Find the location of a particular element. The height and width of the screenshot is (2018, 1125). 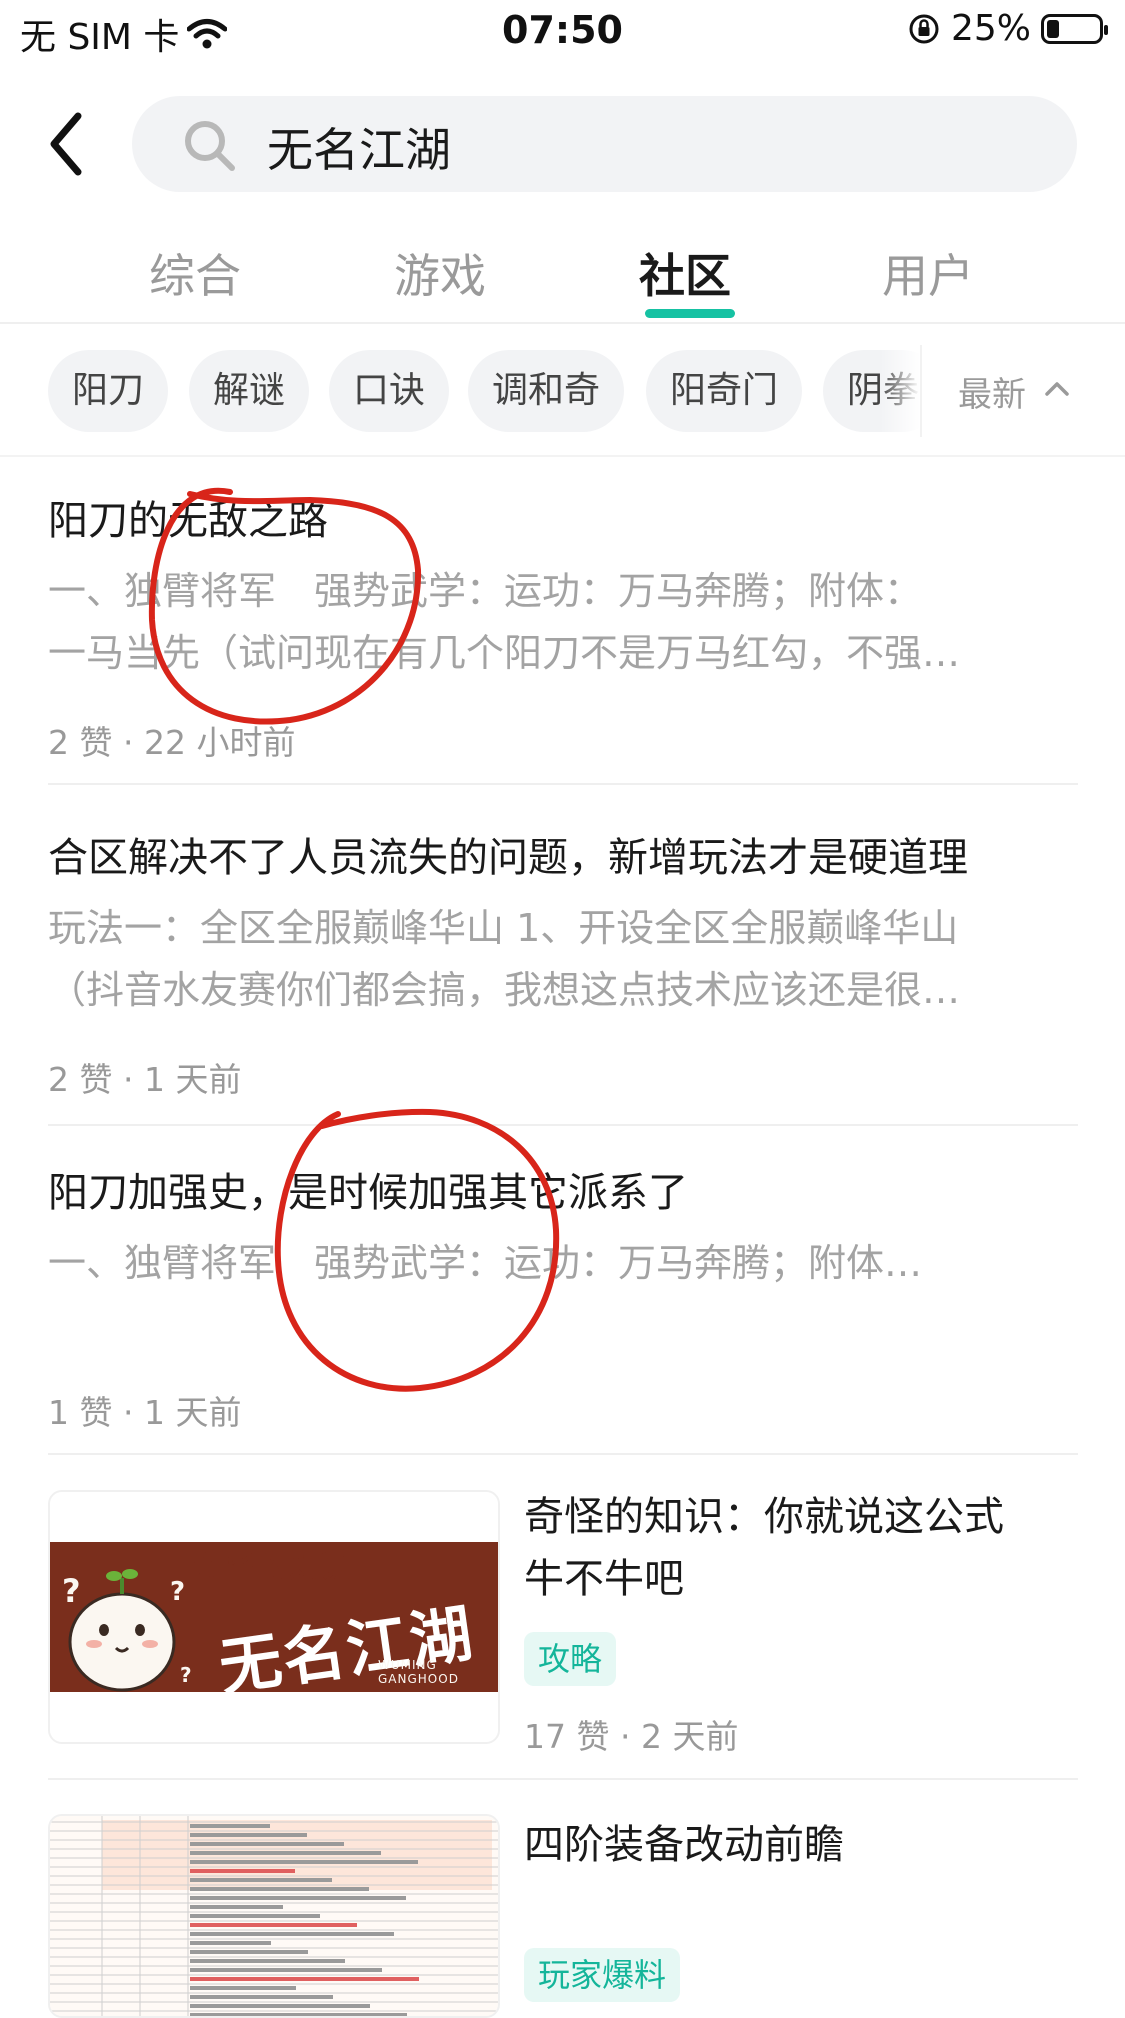

search-input: 无名江湖 is located at coordinates (604, 144).